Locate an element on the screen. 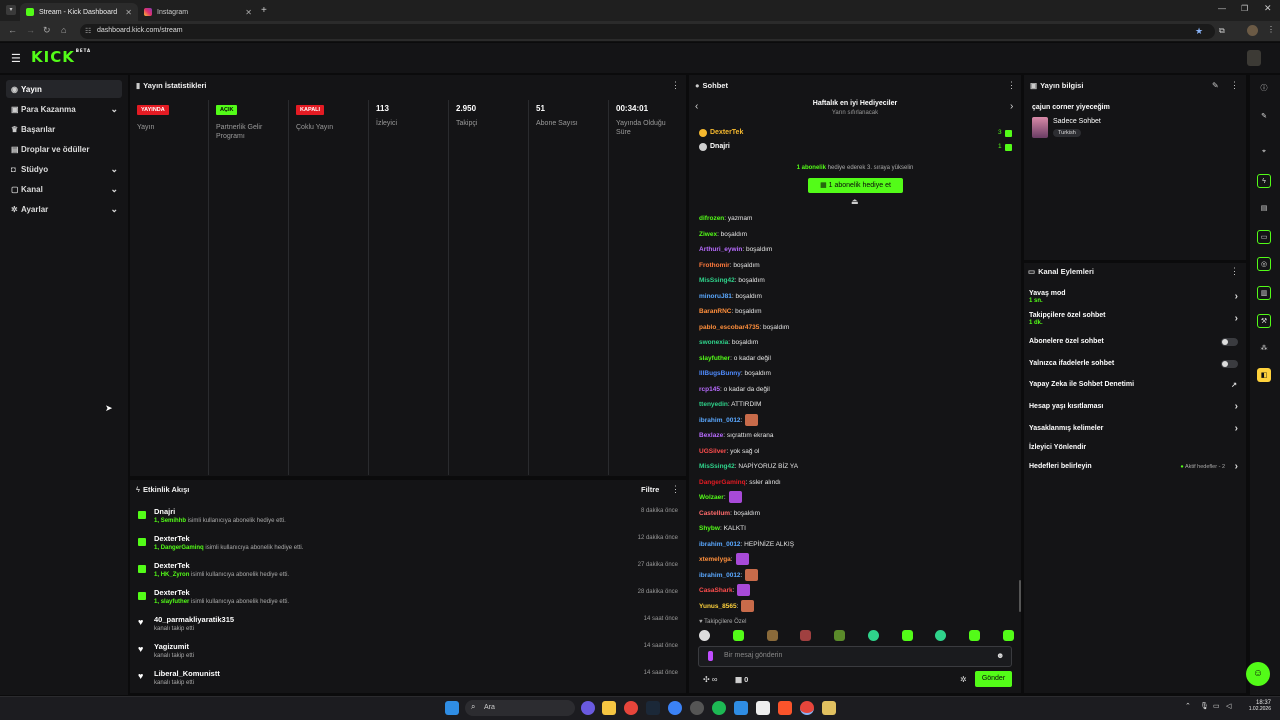  chat-message: ibrahim_0012: HEPİNİZE ALKIŞ is located at coordinates (746, 544).